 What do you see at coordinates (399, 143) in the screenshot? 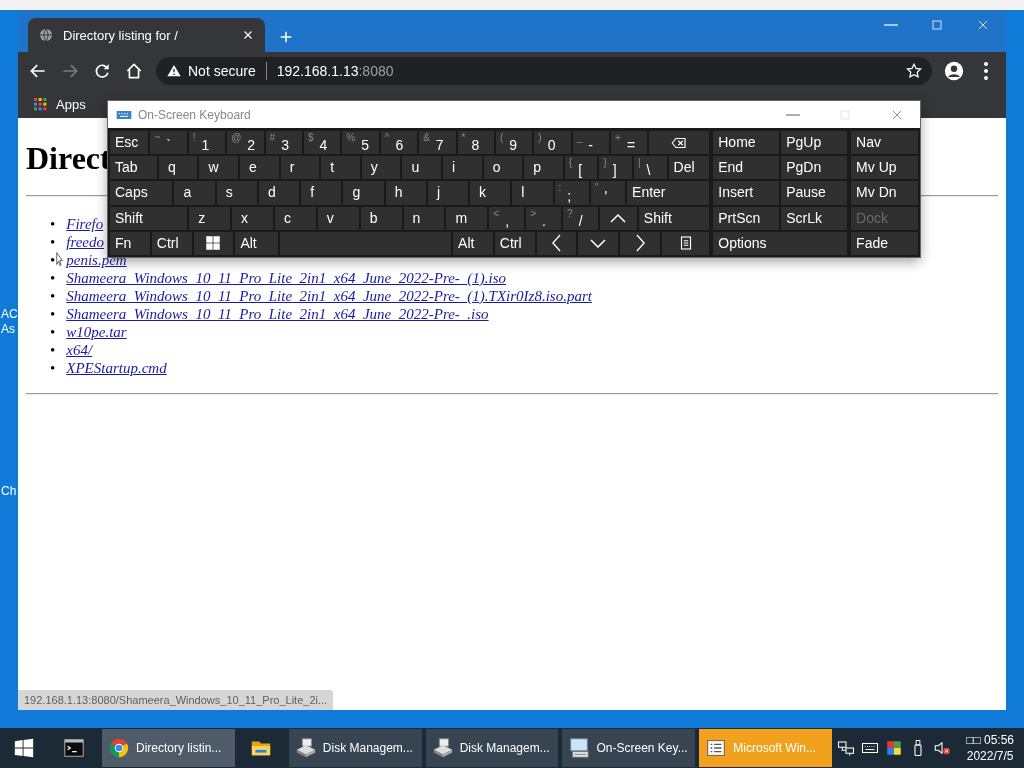
I see `keyboard-key: ^ 6` at bounding box center [399, 143].